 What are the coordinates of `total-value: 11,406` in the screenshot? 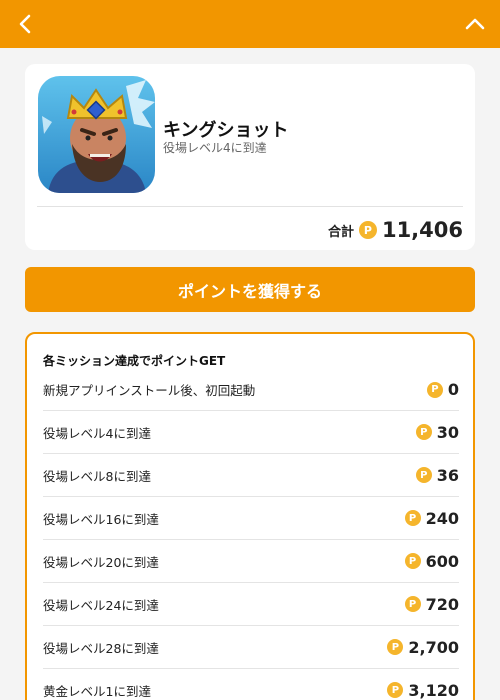 It's located at (422, 230).